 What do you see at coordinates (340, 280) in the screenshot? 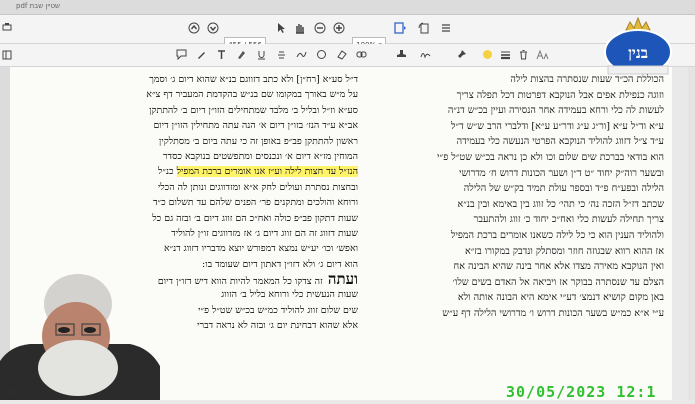
I see `section-heading: ועתה` at bounding box center [340, 280].